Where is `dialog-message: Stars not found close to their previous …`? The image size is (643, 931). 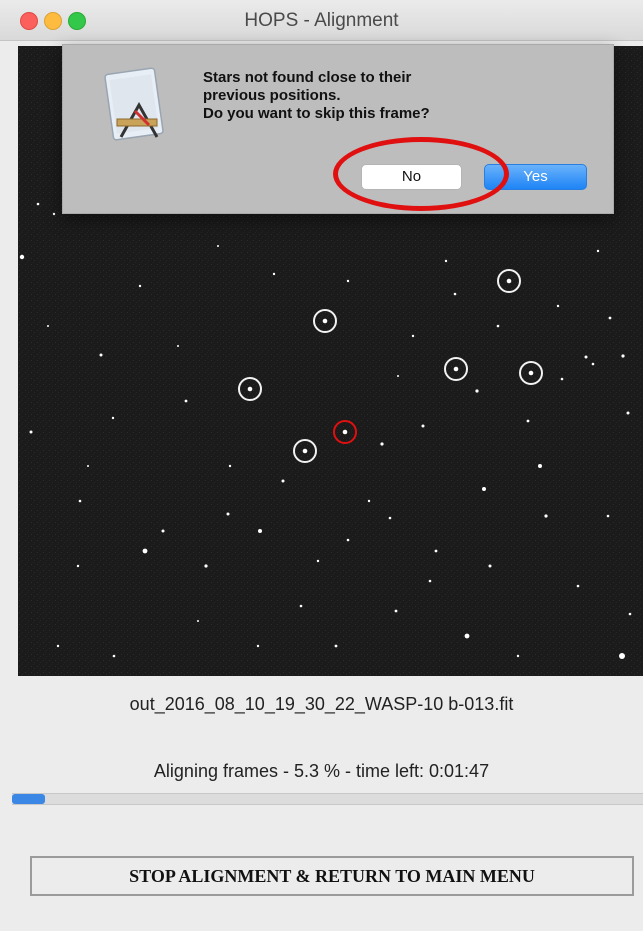 dialog-message: Stars not found close to their previous … is located at coordinates (316, 95).